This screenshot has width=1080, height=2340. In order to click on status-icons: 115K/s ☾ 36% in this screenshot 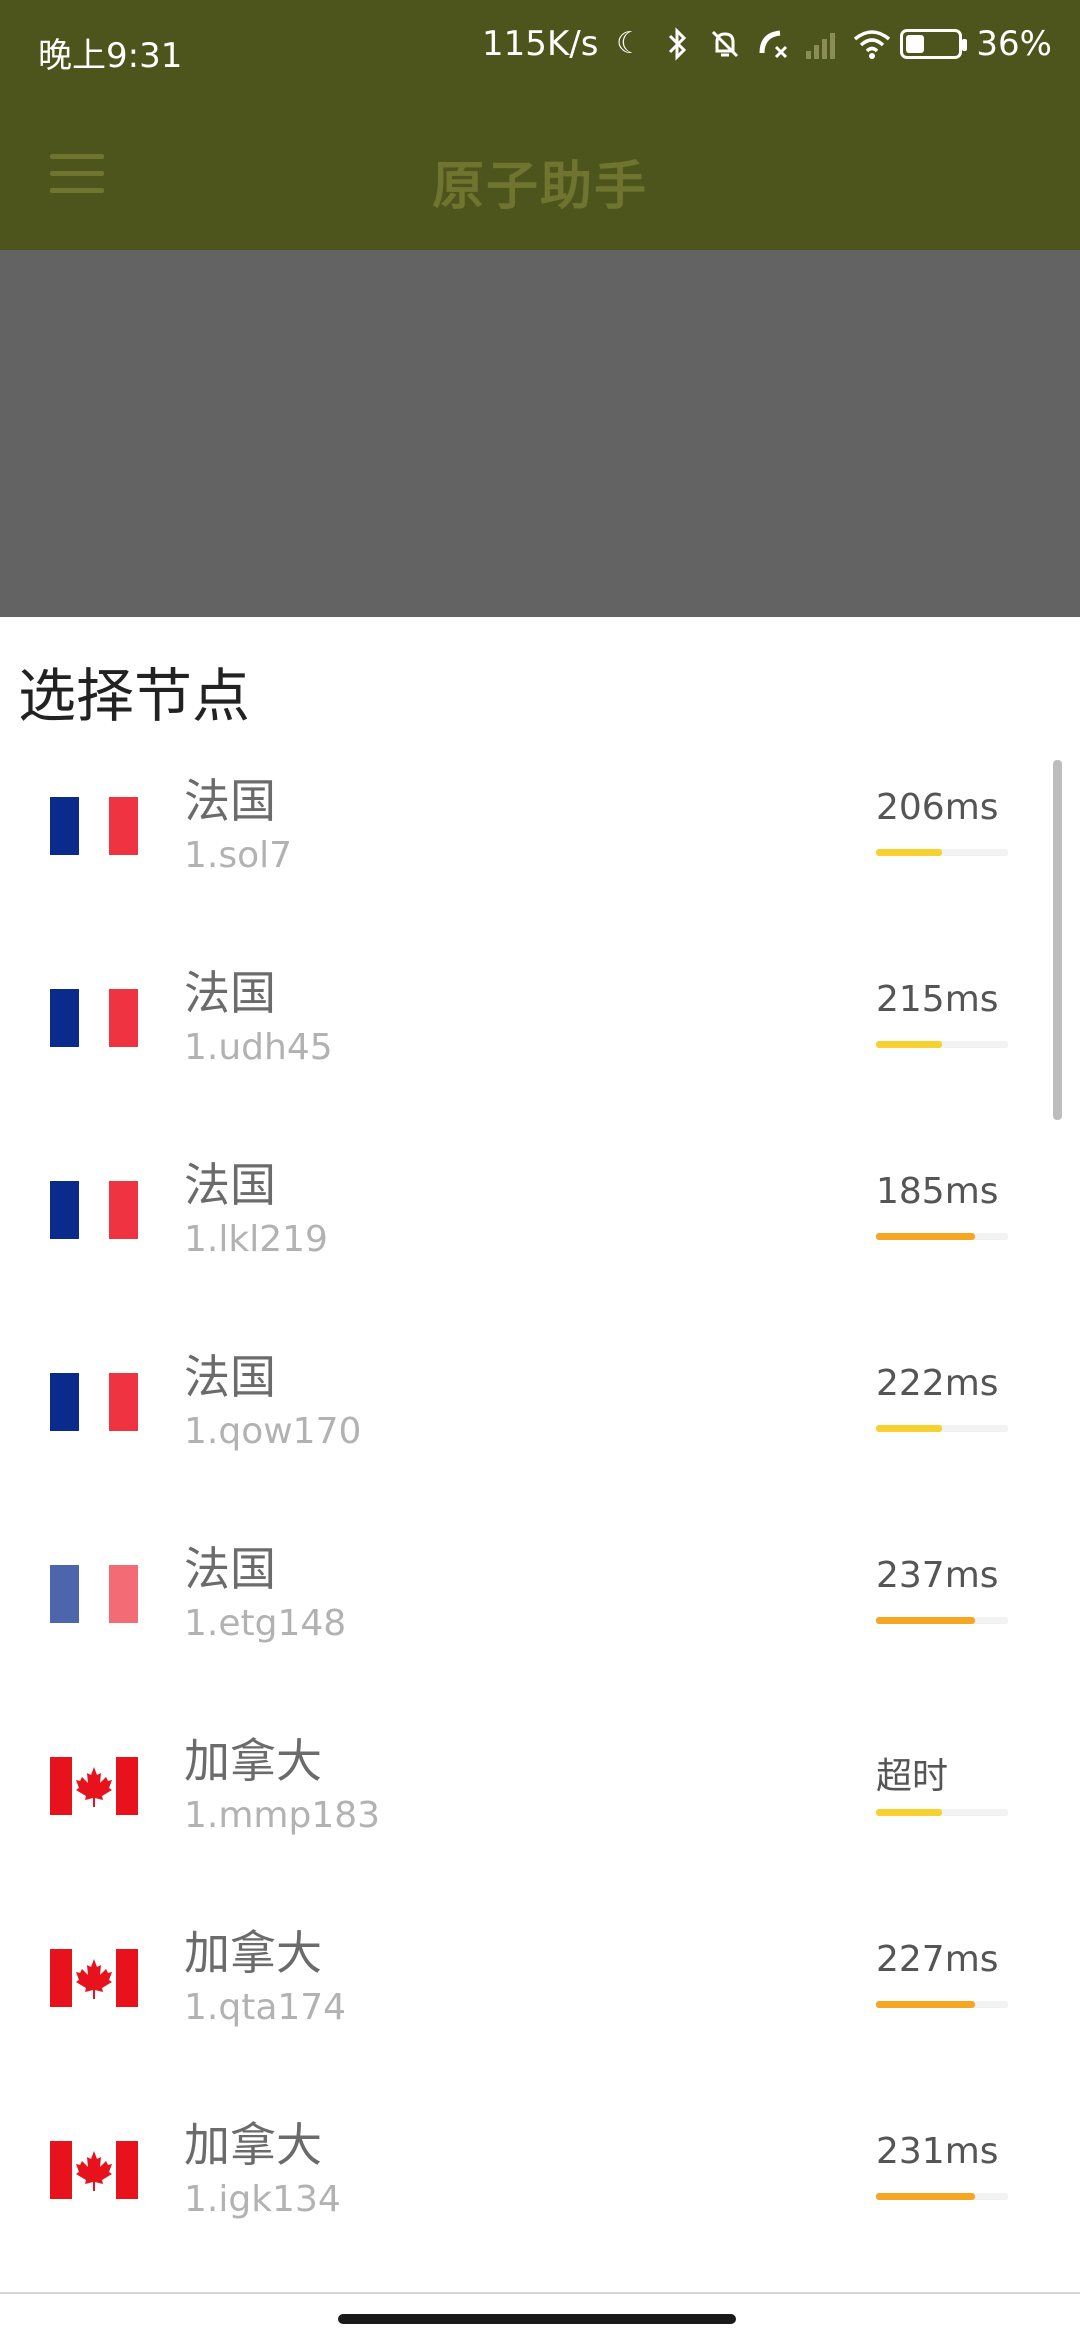, I will do `click(767, 44)`.